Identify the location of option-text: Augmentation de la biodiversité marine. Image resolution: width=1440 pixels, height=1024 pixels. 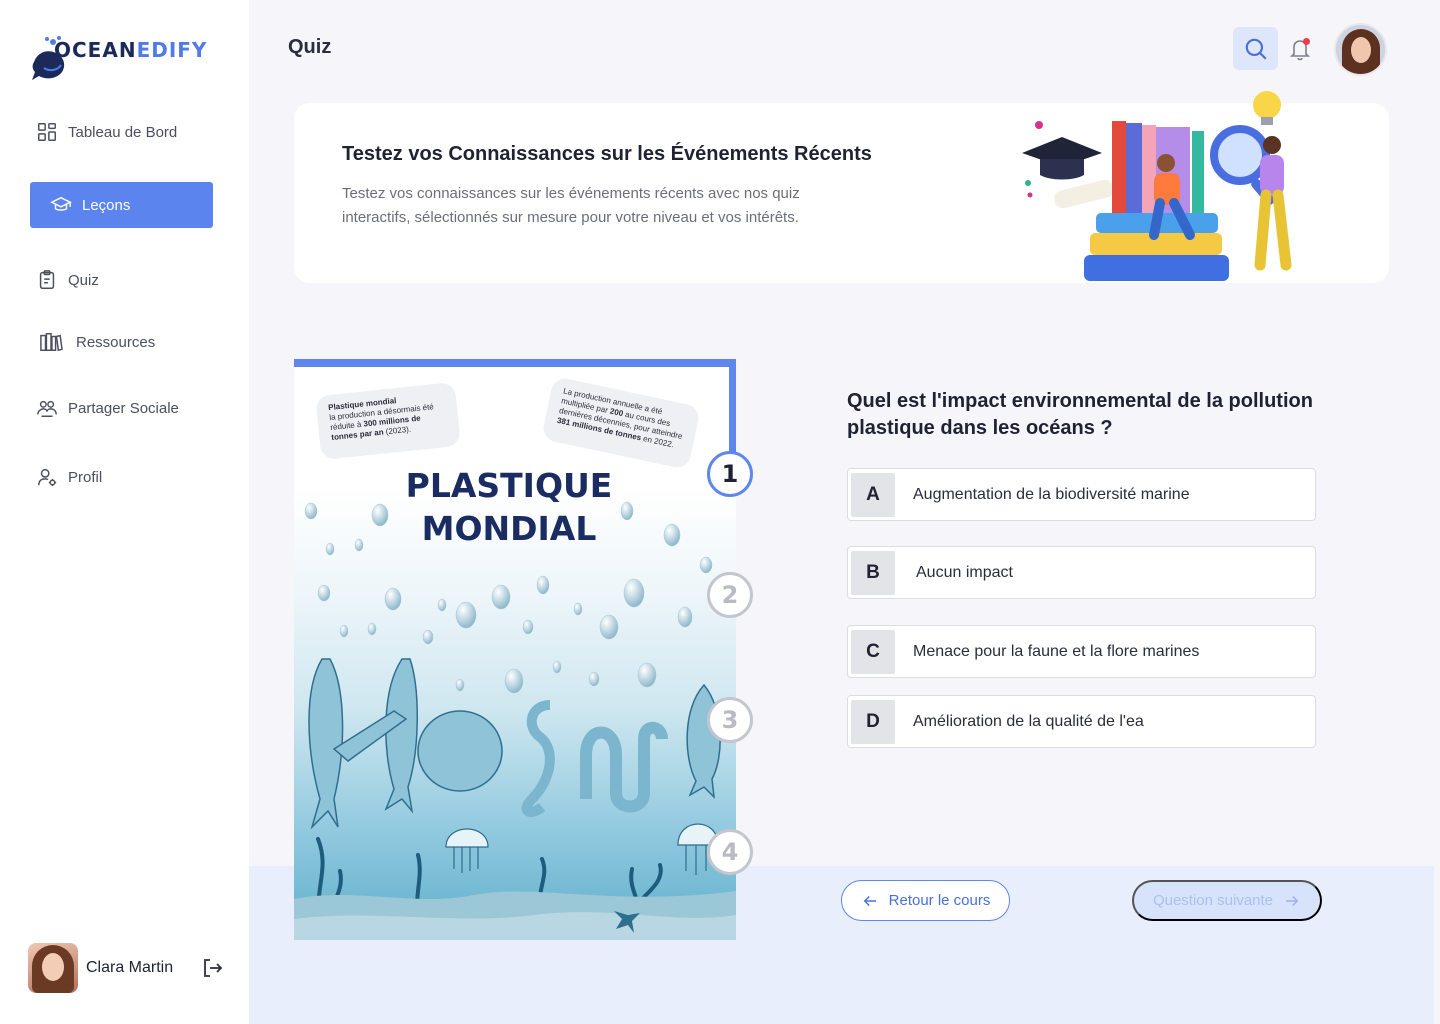
(1051, 494).